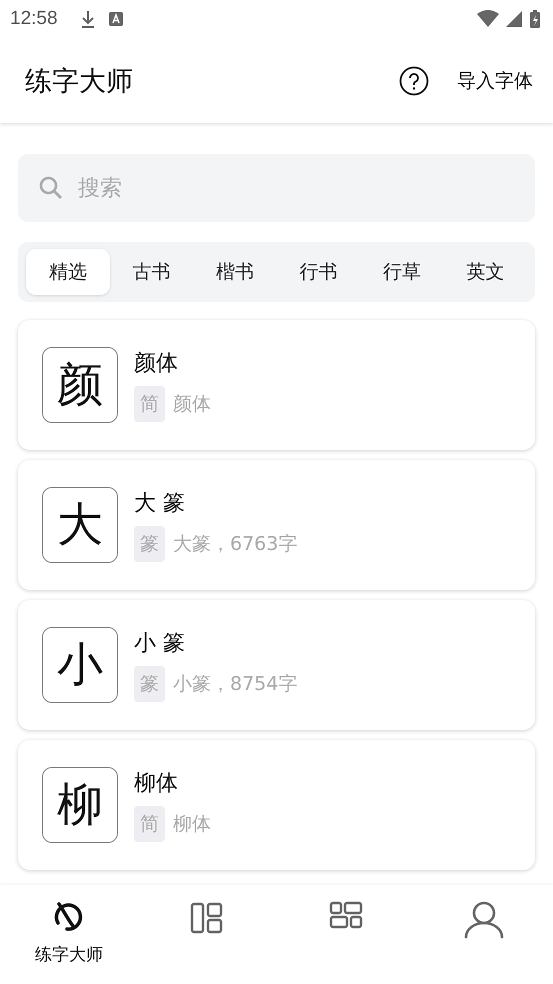 This screenshot has height=984, width=553. What do you see at coordinates (414, 81) in the screenshot?
I see `help-icon` at bounding box center [414, 81].